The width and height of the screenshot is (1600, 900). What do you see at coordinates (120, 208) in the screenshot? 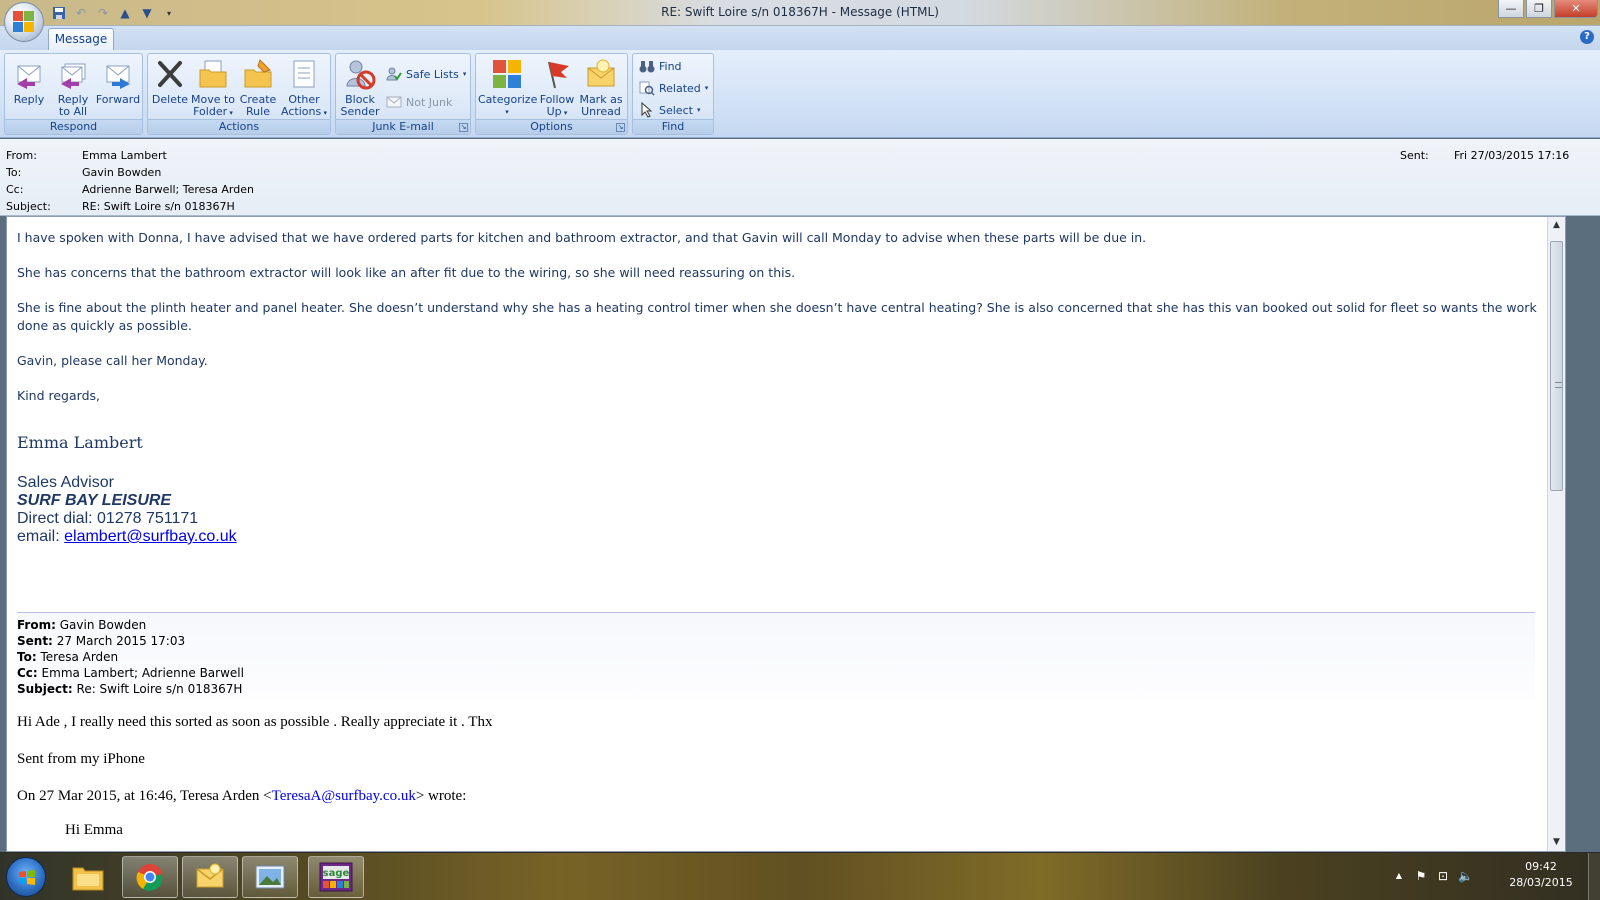
I see `header-subject-row: Subject: RE: Swift Loire s/n 018367H` at bounding box center [120, 208].